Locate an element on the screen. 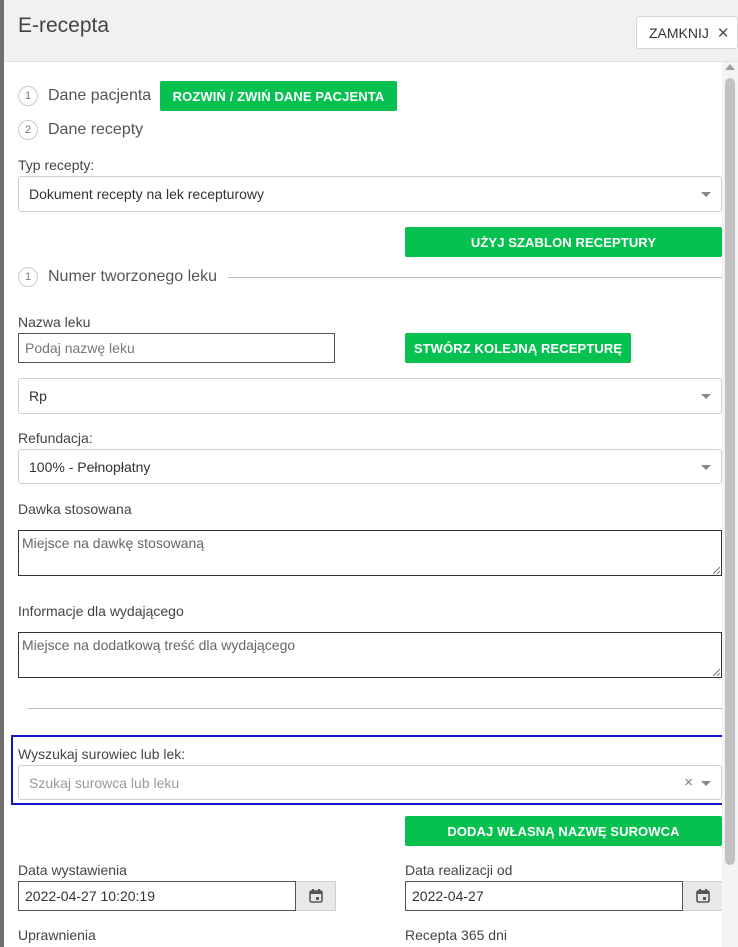 This screenshot has height=947, width=738. clear-icon: × is located at coordinates (688, 782).